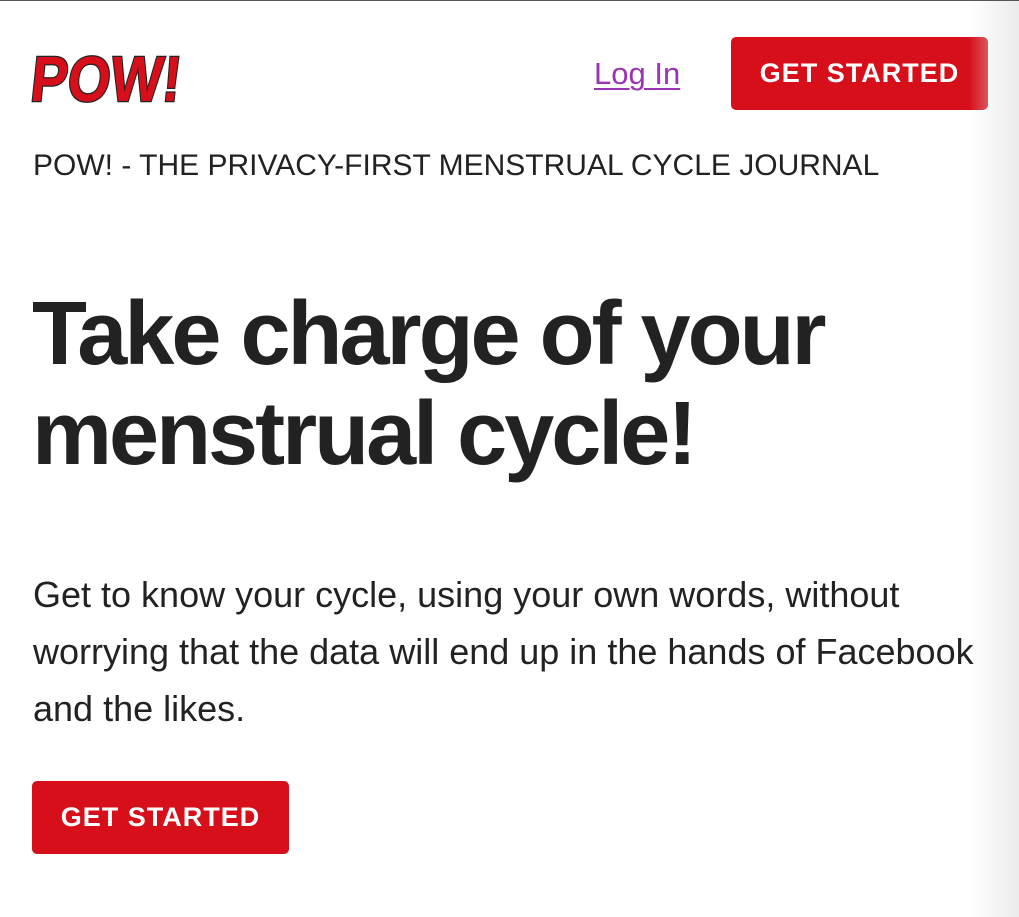 This screenshot has width=1019, height=917. I want to click on pow-logo-icon: POW!, so click(107, 76).